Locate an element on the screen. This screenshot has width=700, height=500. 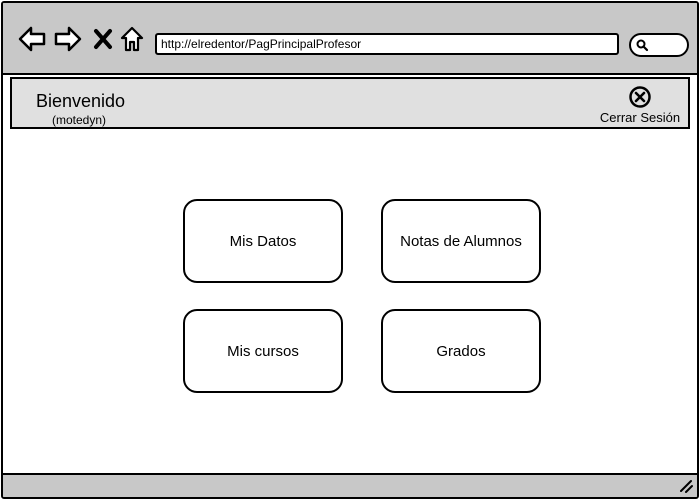
home-icon is located at coordinates (132, 39).